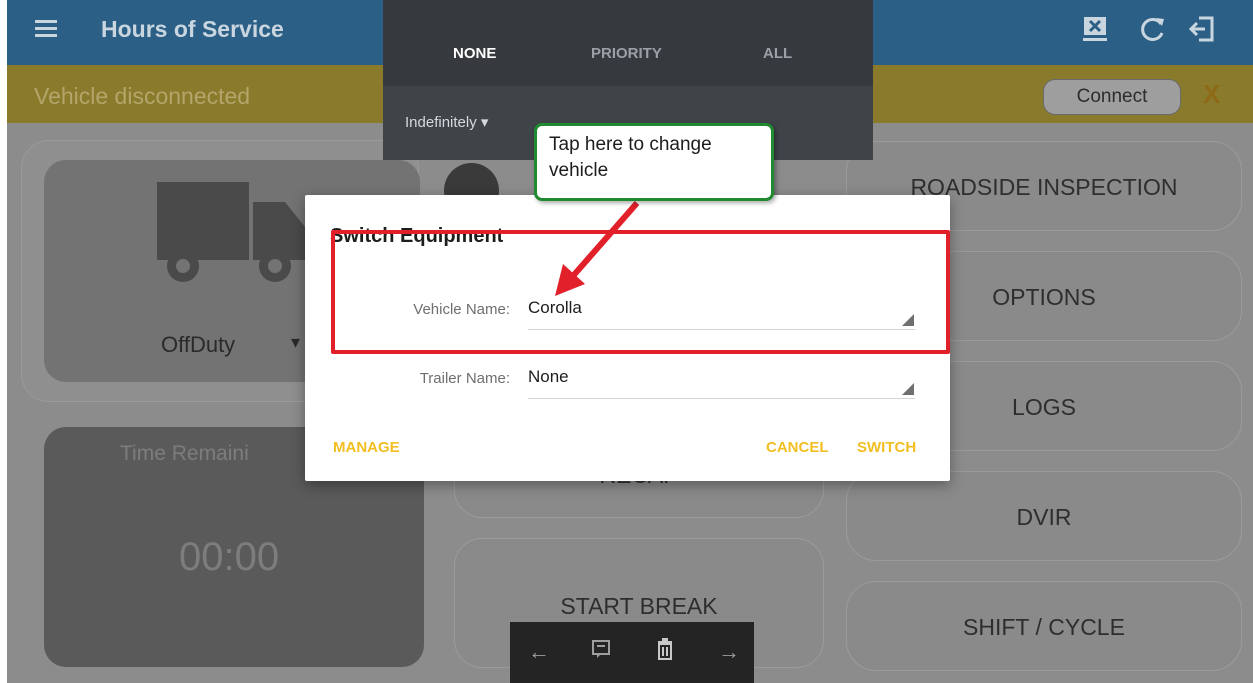  I want to click on chevron-down-icon: ▾, so click(484, 122).